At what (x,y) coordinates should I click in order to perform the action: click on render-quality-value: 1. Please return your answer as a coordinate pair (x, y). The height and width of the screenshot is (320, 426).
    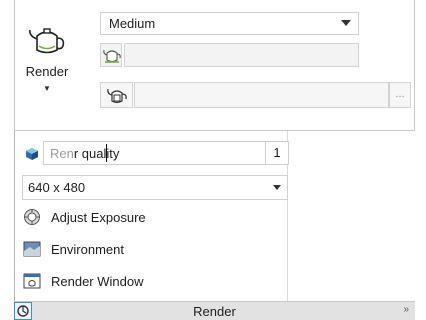
    Looking at the image, I should click on (277, 153).